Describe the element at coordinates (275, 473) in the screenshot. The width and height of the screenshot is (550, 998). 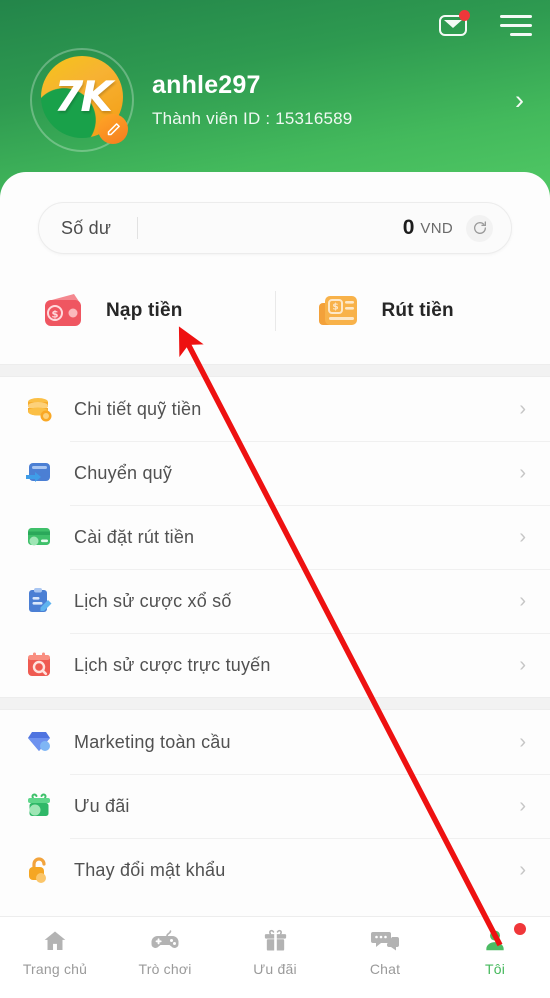
I see `menu-item-fund-transfer: Chuyển quỹ ›` at that location.